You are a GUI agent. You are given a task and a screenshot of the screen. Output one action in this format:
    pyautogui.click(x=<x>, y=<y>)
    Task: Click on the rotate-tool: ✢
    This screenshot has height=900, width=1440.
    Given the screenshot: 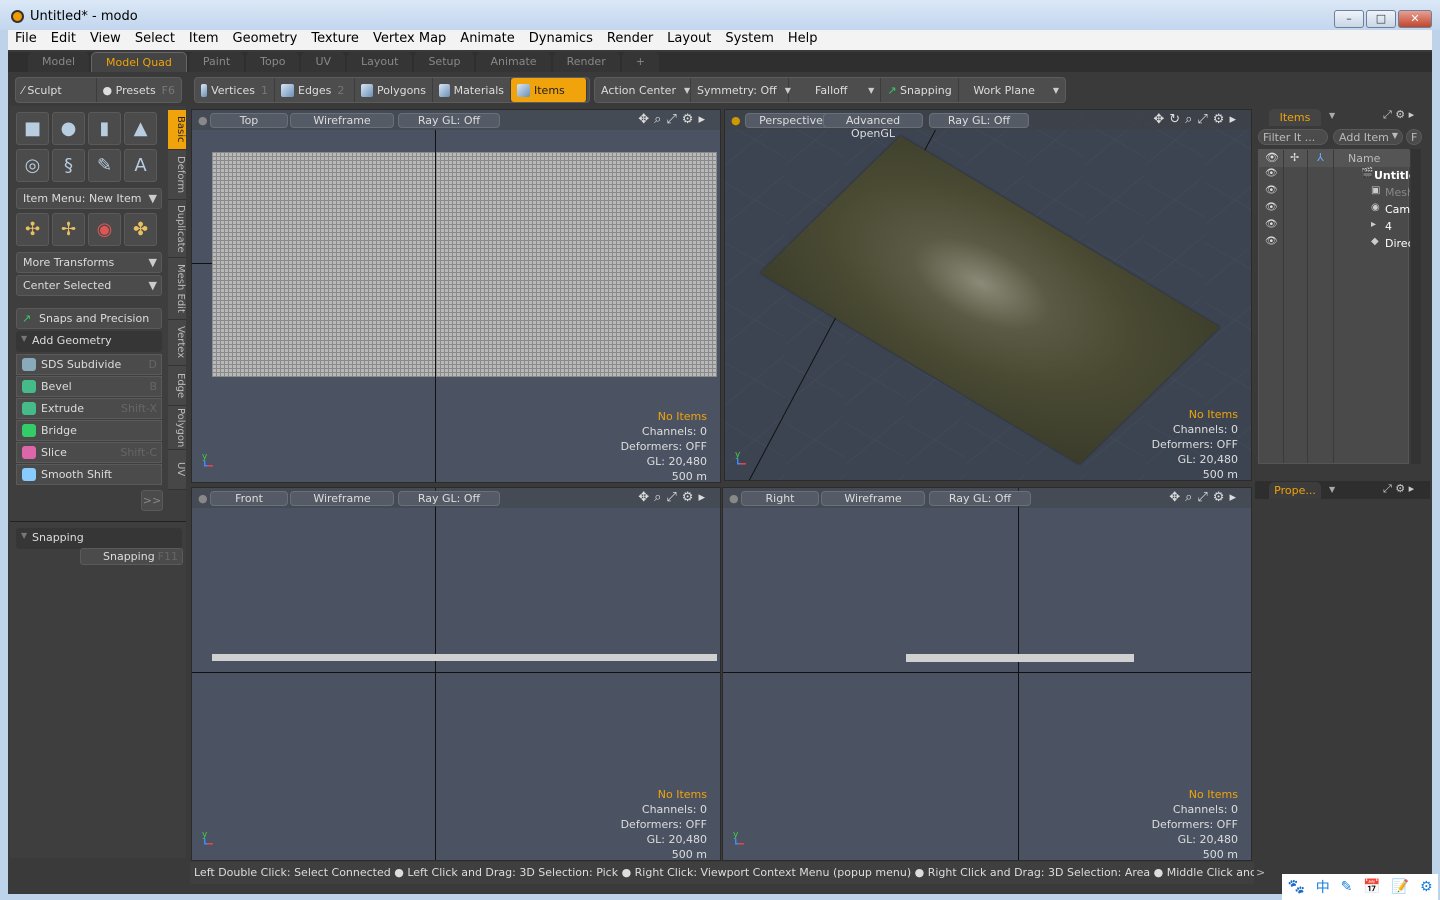 What is the action you would take?
    pyautogui.click(x=68, y=229)
    